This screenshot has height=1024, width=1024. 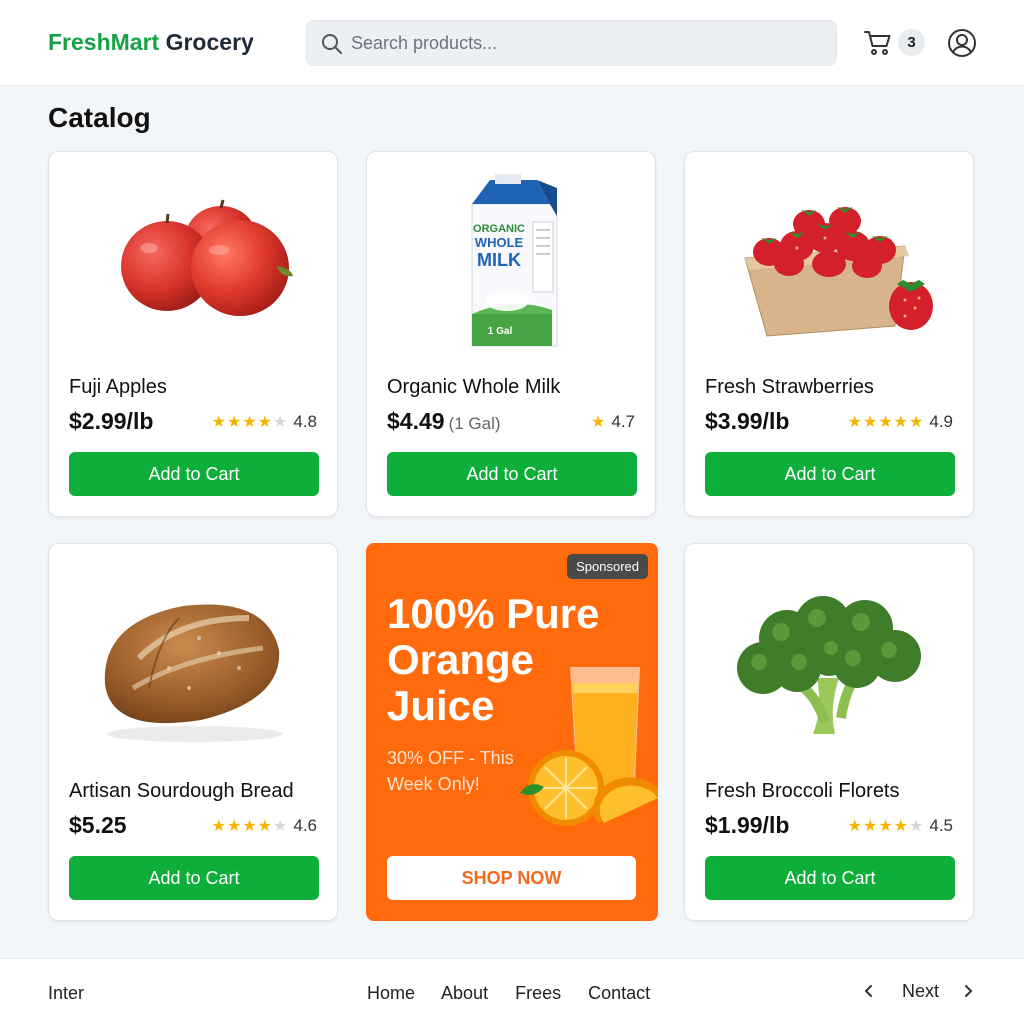 What do you see at coordinates (747, 421) in the screenshot?
I see `product-price: $3.99/lb` at bounding box center [747, 421].